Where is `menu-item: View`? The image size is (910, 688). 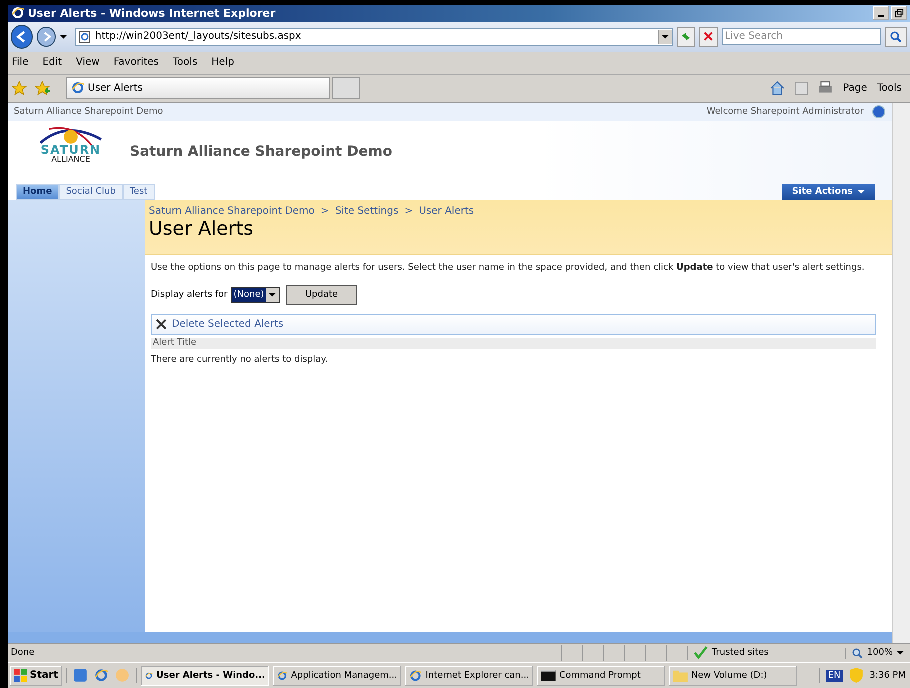
menu-item: View is located at coordinates (88, 62).